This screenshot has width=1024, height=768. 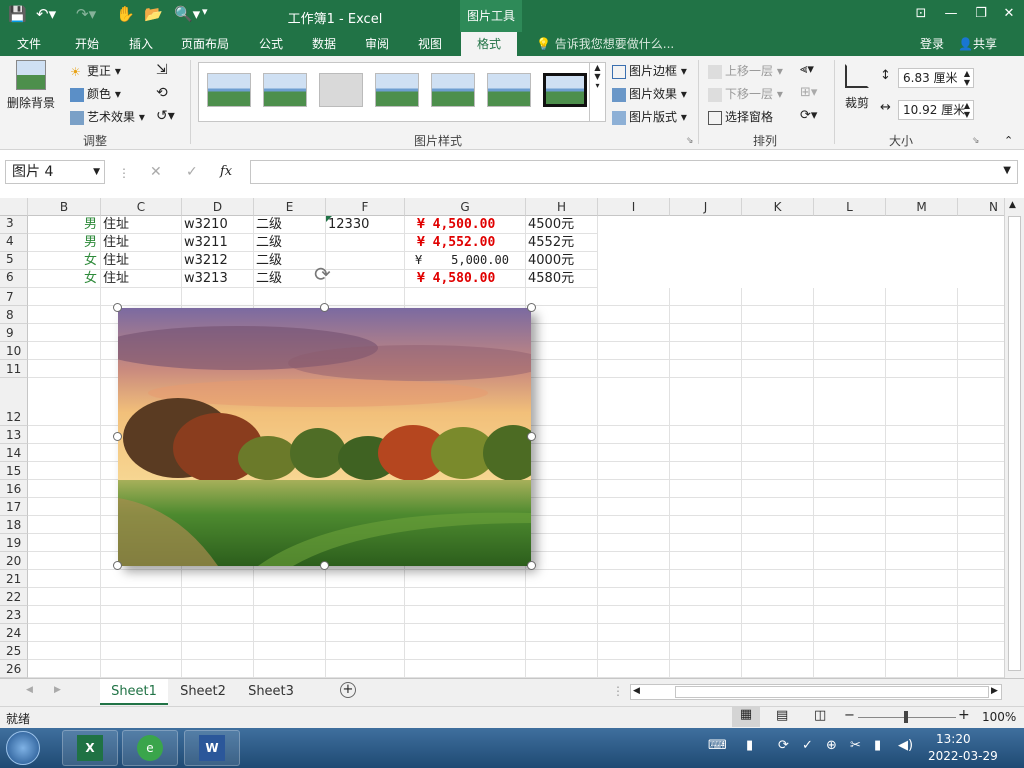 I want to click on minimize-icon: —, so click(x=951, y=14).